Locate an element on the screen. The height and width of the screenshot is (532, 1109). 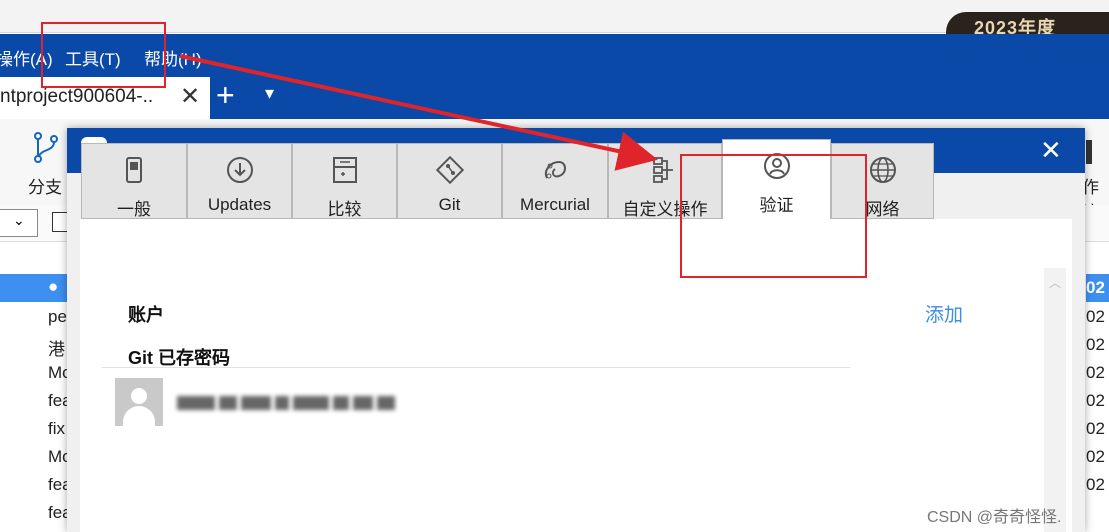
watermark: CSDN @奇奇怪怪. is located at coordinates (994, 517).